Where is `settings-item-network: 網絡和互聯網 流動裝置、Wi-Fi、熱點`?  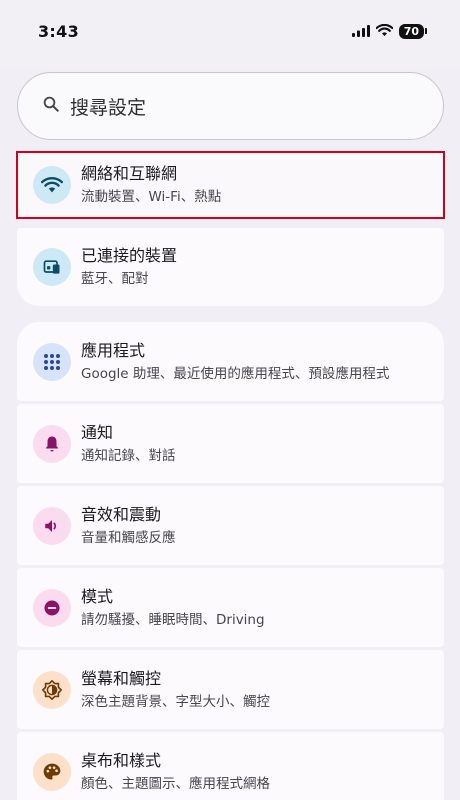
settings-item-network: 網絡和互聯網 流動裝置、Wi-Fi、熱點 is located at coordinates (230, 185).